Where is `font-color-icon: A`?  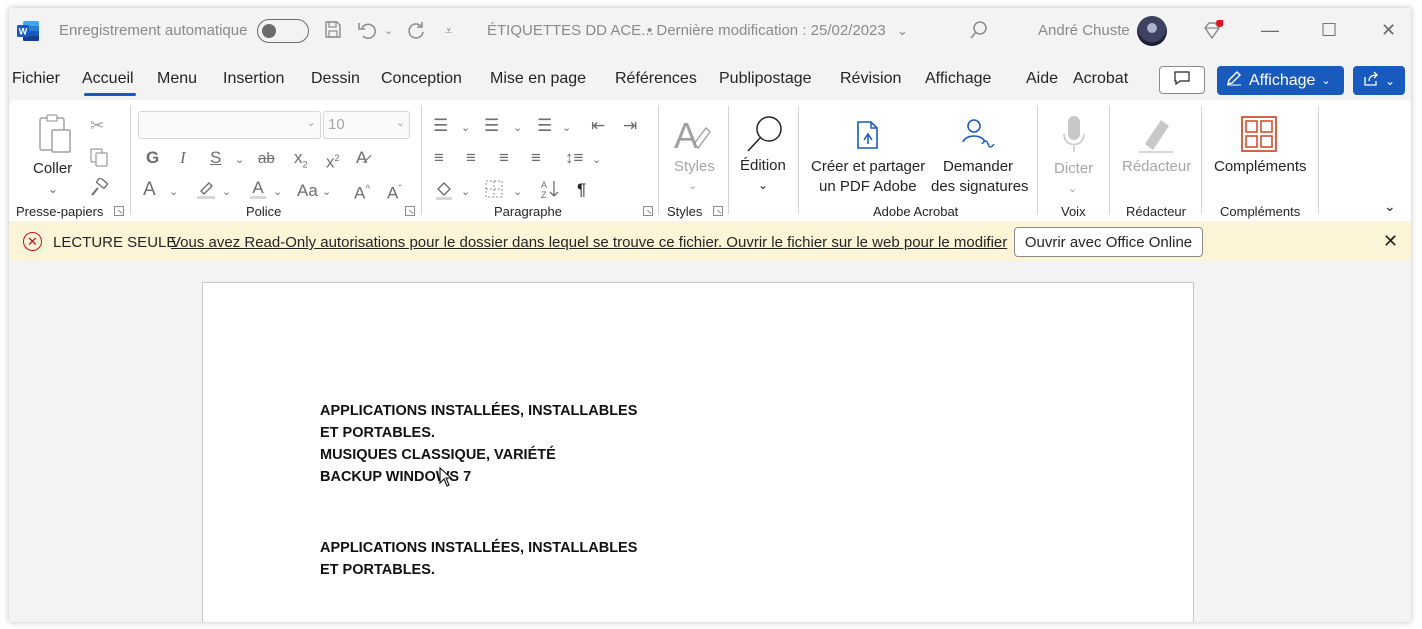 font-color-icon: A is located at coordinates (258, 191).